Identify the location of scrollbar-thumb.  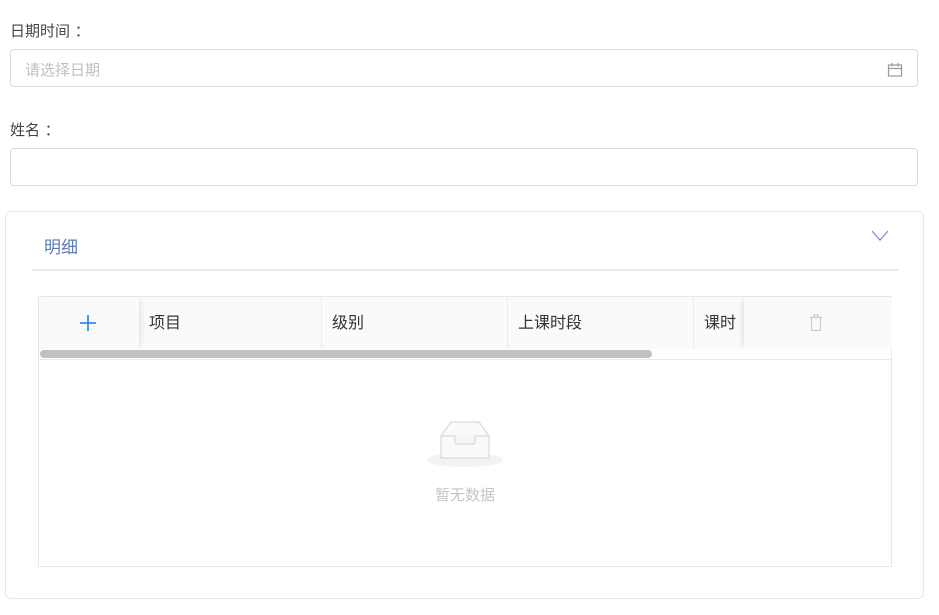
(346, 354).